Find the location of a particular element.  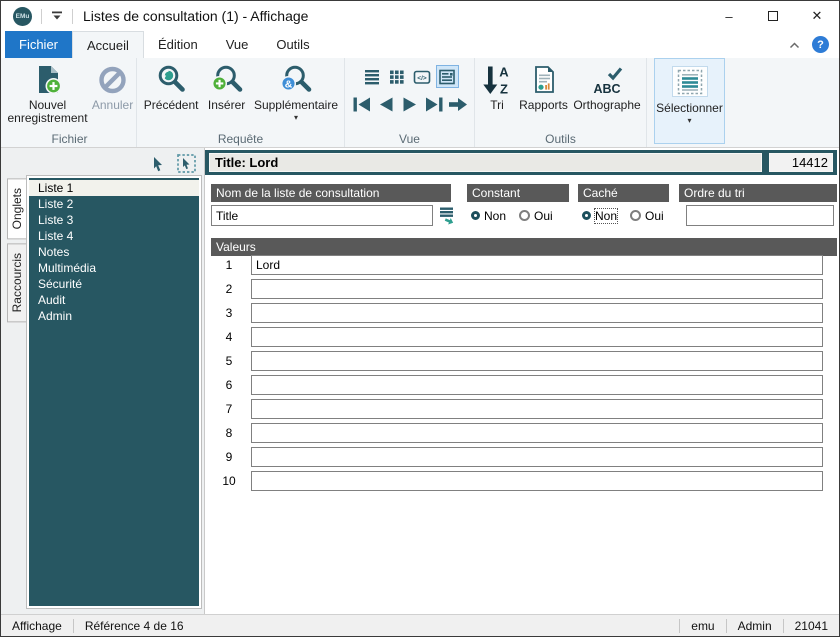

grid-view-icon is located at coordinates (397, 77).